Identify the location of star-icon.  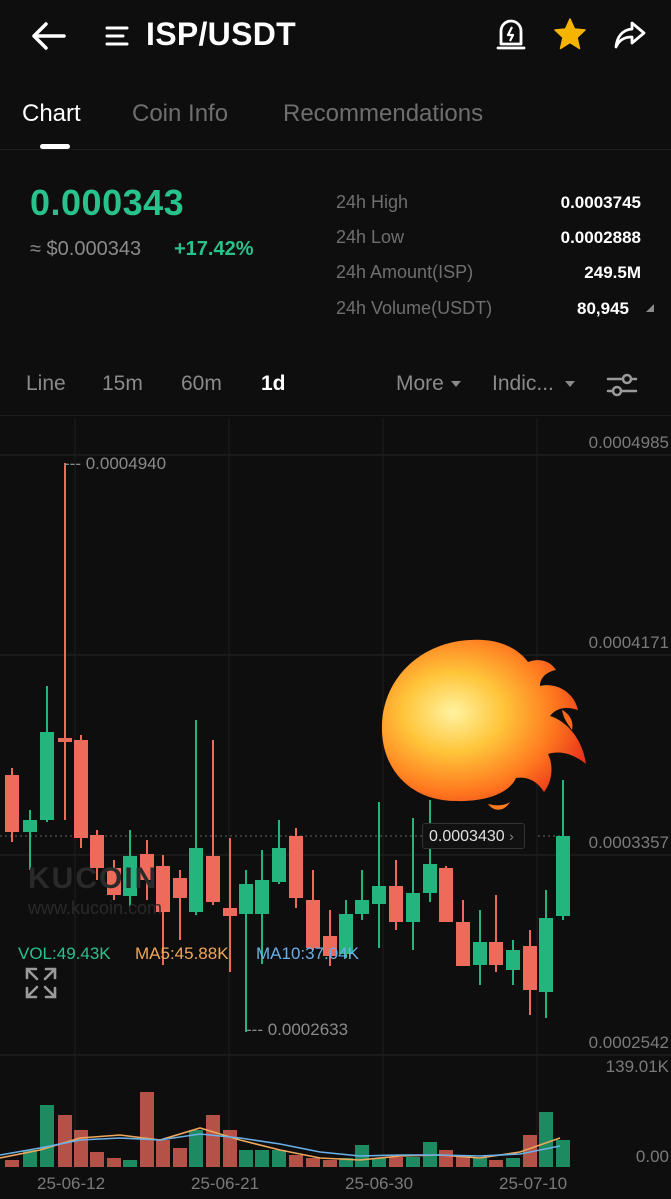
(570, 34).